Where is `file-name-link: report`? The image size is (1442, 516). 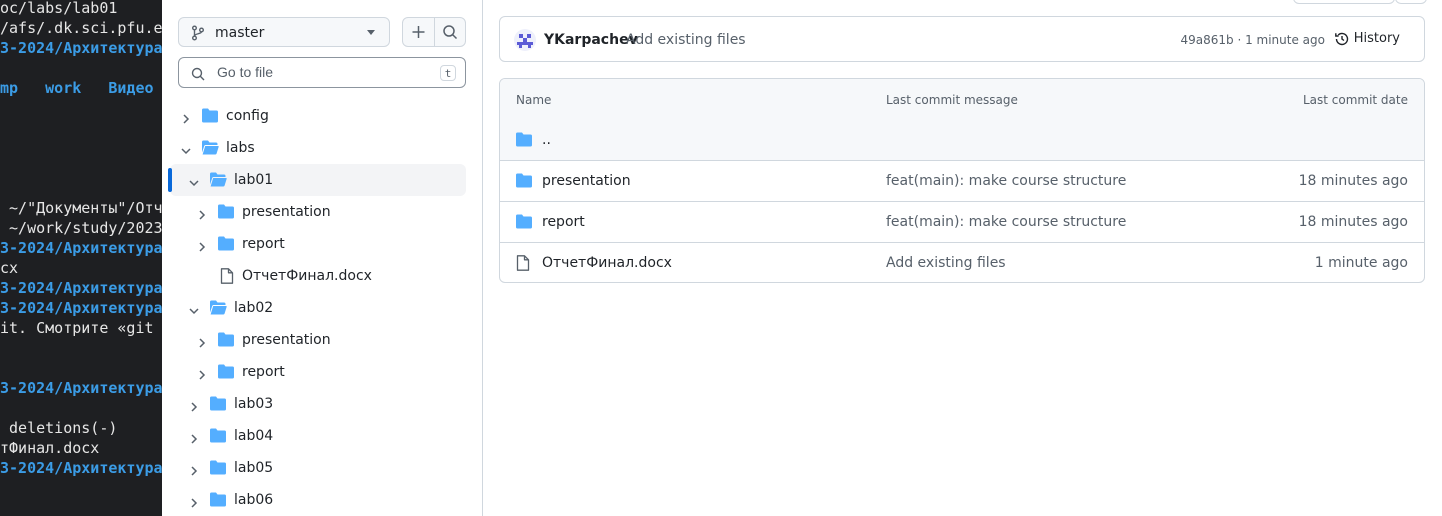
file-name-link: report is located at coordinates (563, 222).